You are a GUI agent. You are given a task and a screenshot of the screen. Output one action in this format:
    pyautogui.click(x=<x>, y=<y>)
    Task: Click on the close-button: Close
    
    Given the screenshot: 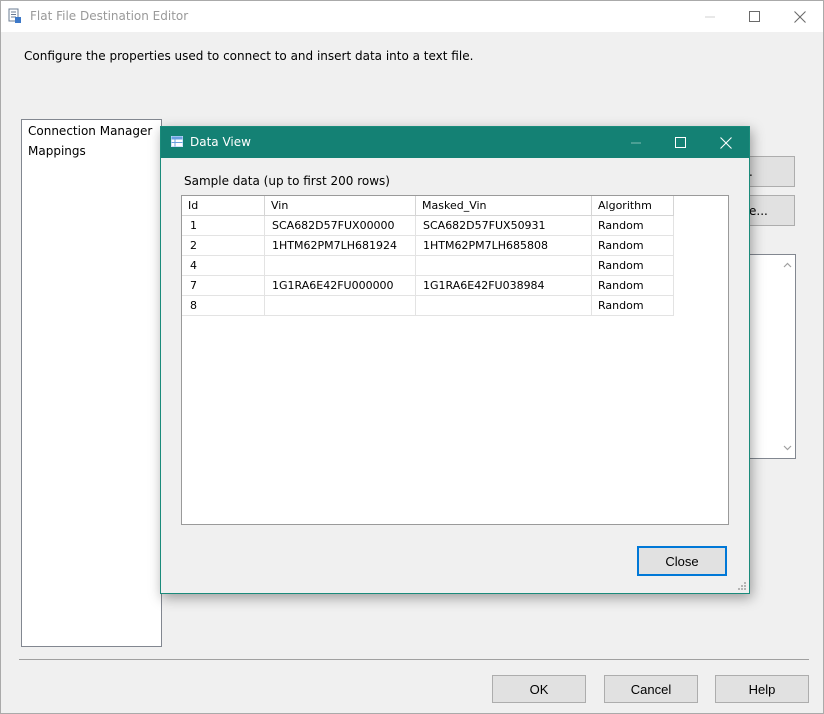 What is the action you would take?
    pyautogui.click(x=682, y=561)
    